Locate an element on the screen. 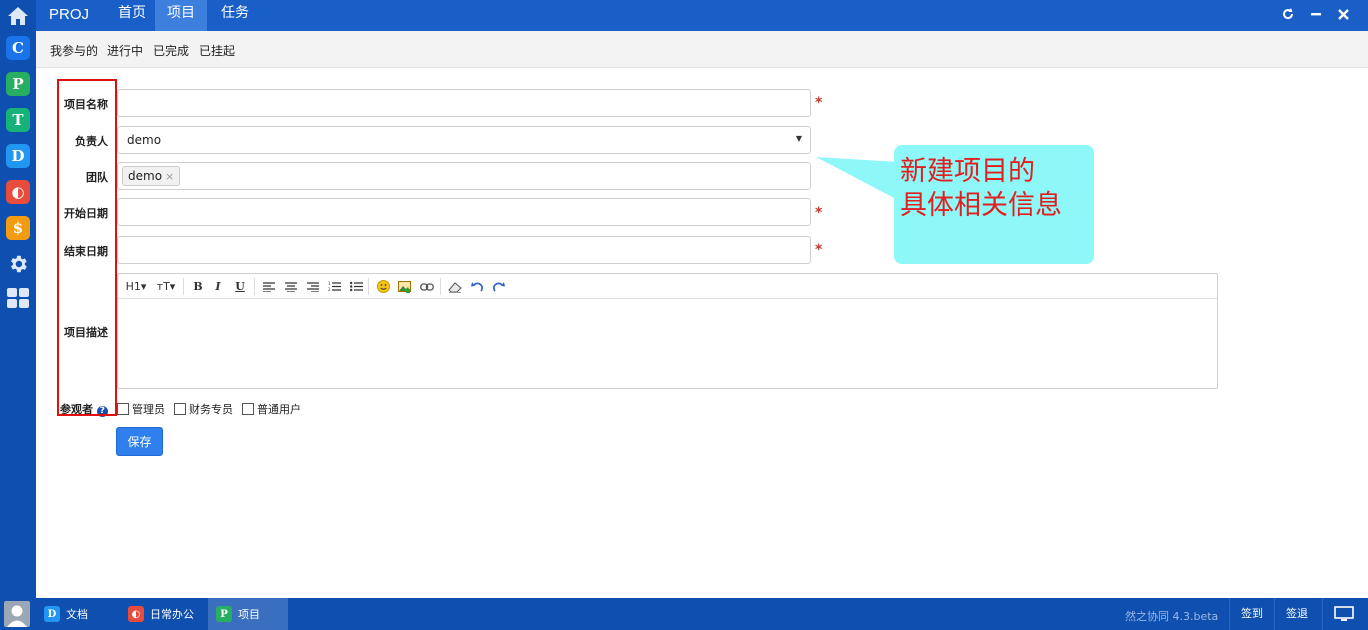 The height and width of the screenshot is (630, 1368). top-bar: PROJ 首页 项目 任务 is located at coordinates (702, 15).